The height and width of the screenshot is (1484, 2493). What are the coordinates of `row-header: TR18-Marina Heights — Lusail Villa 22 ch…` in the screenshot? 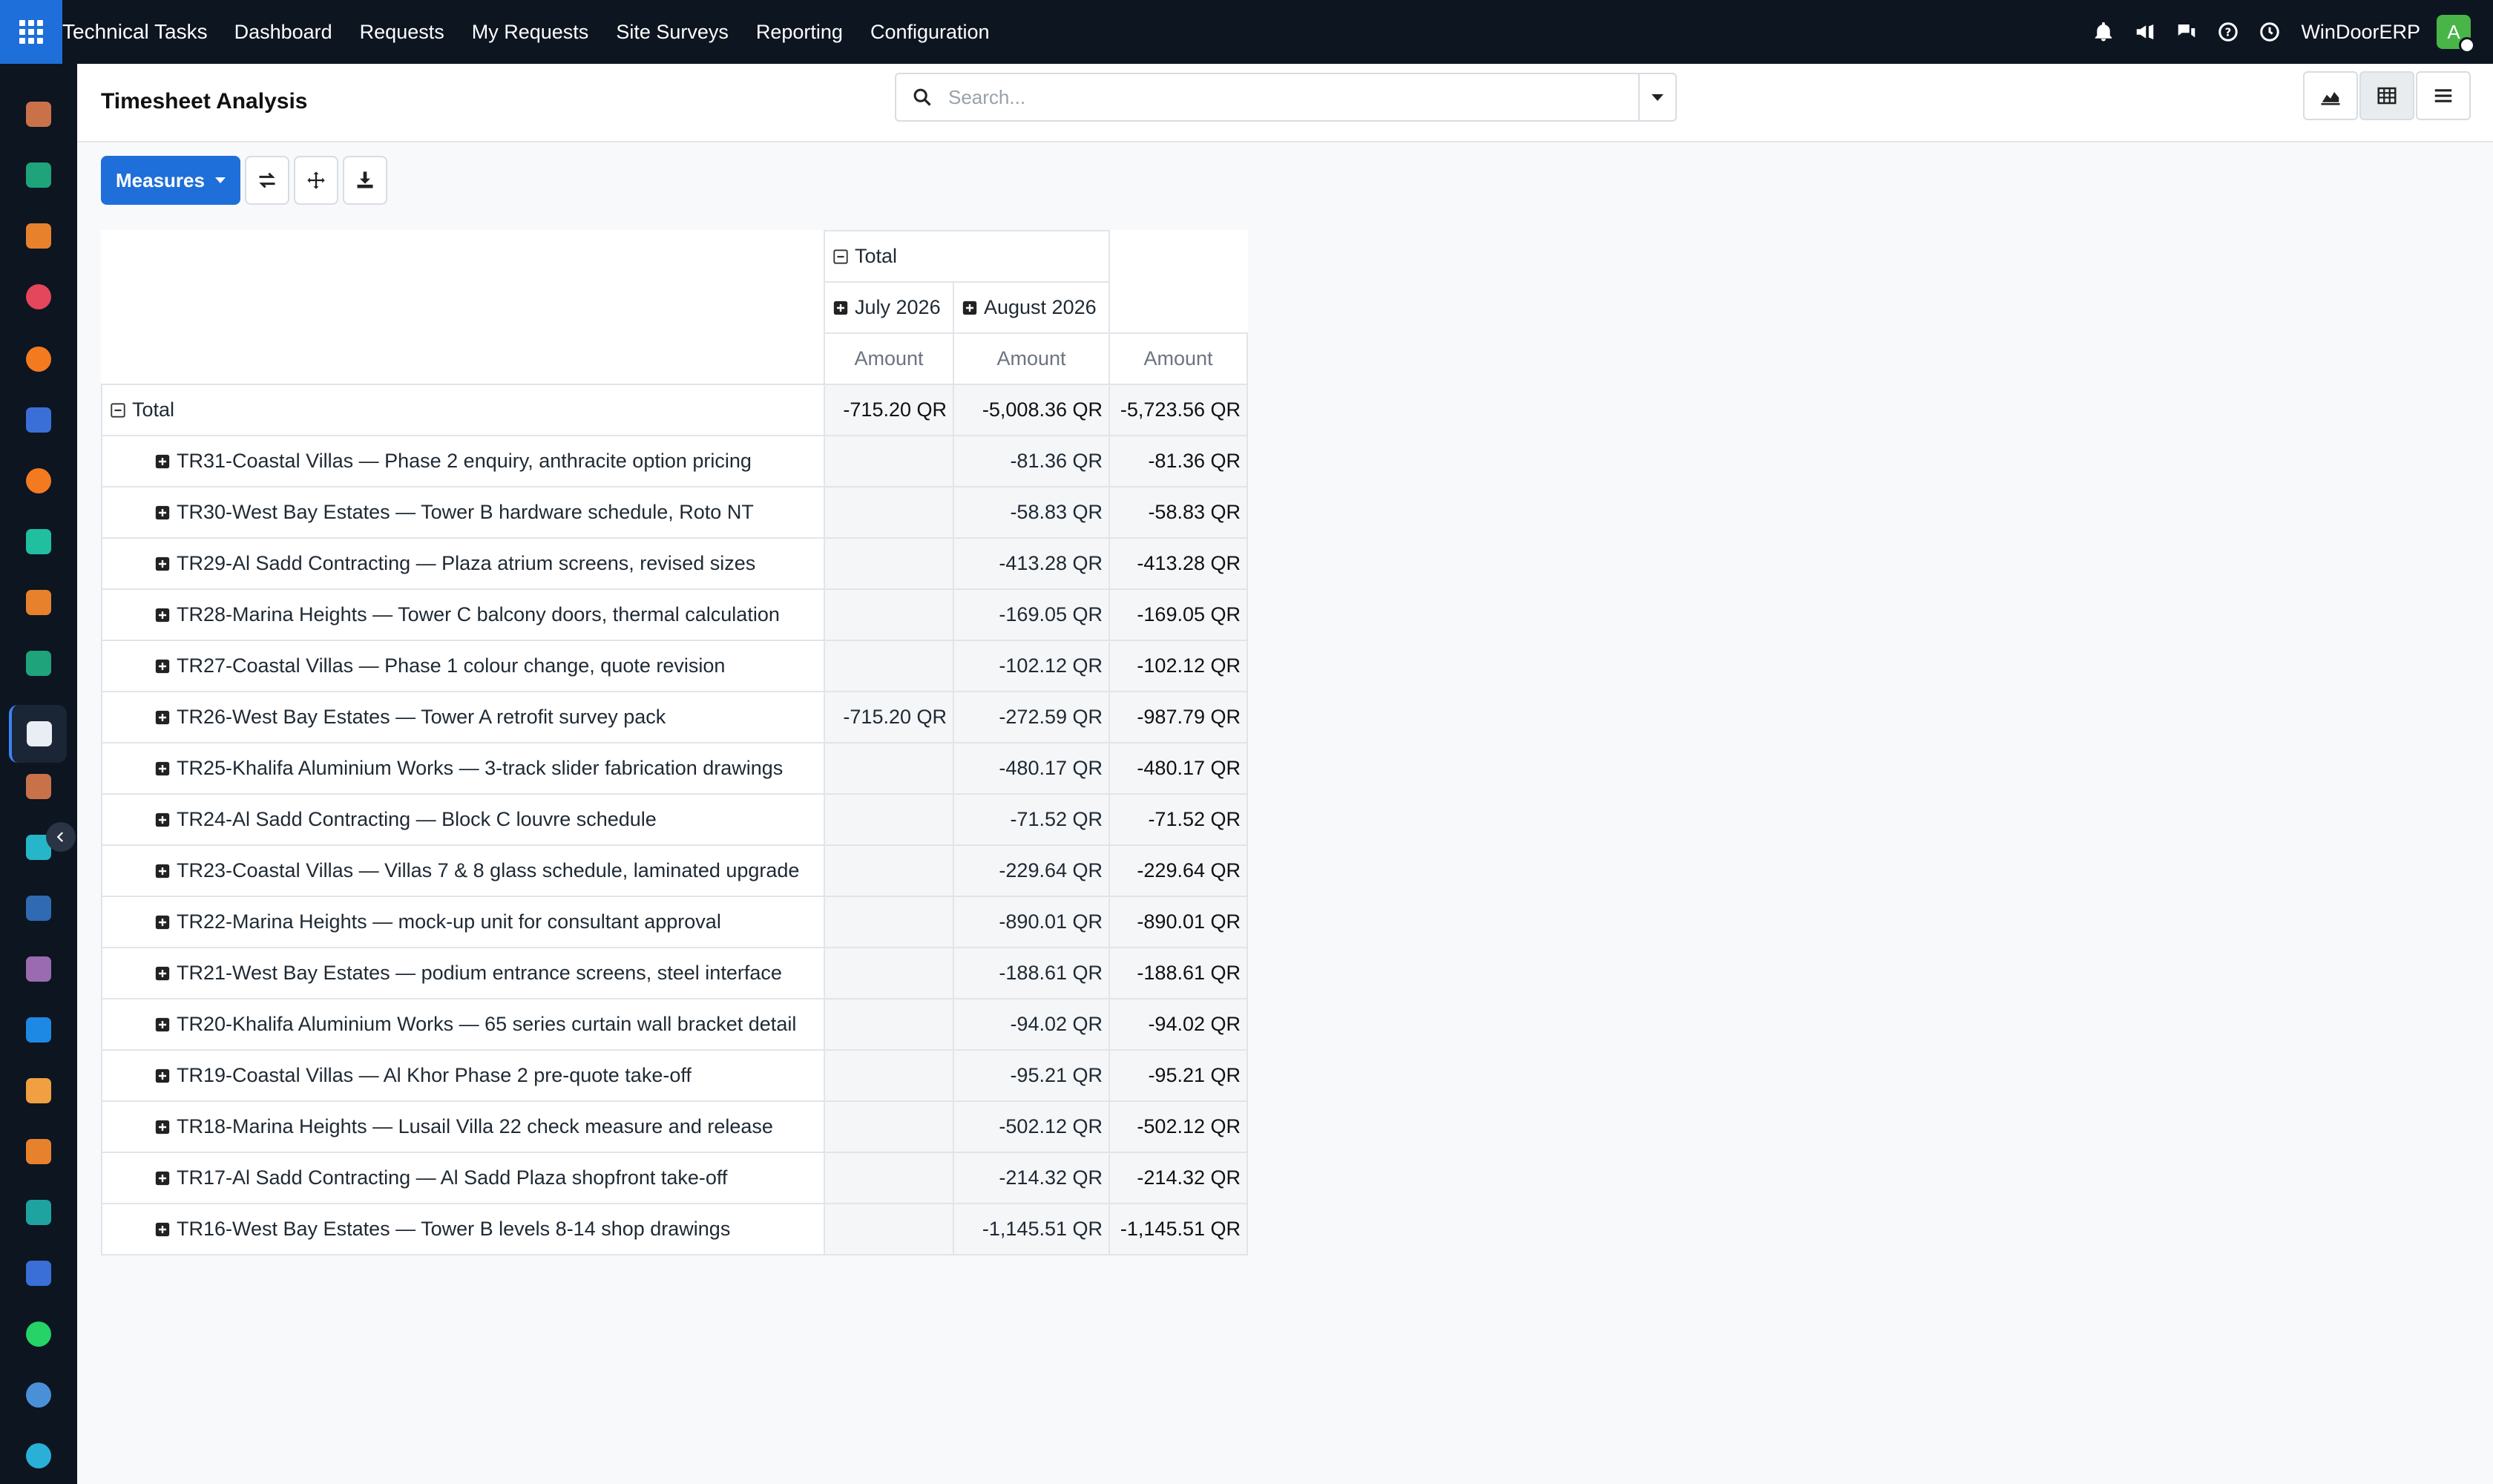 It's located at (463, 1126).